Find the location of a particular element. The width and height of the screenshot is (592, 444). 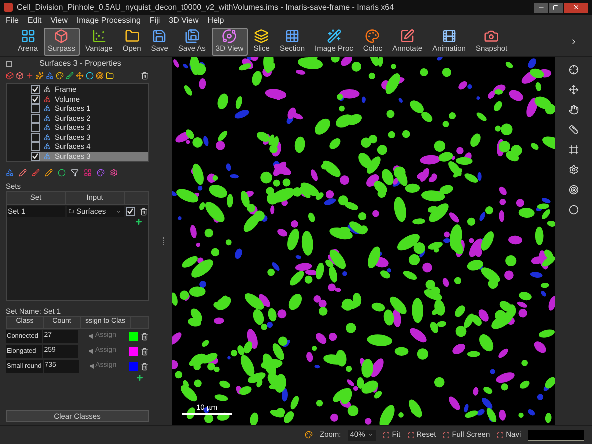

app-icon is located at coordinates (8, 7).